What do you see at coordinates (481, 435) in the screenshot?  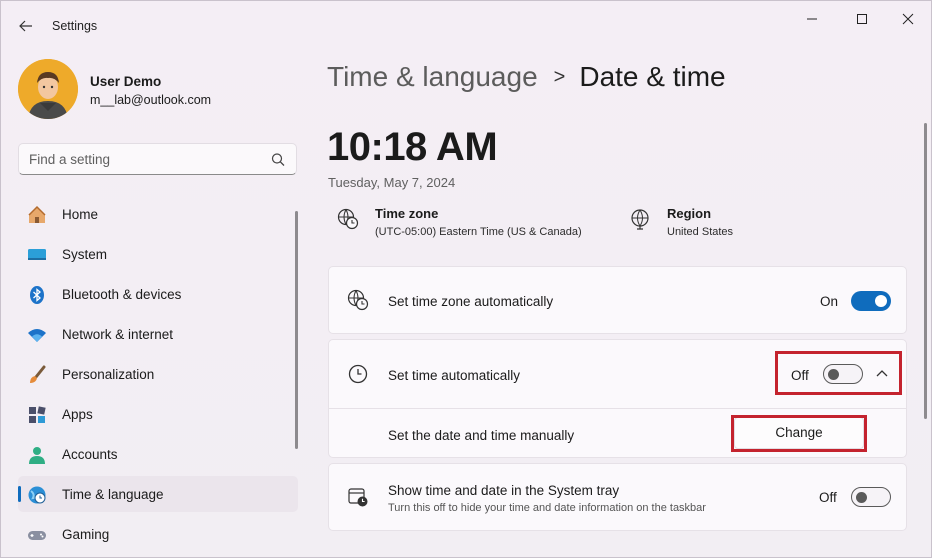 I see `manual-time-label: Set the date and time manually` at bounding box center [481, 435].